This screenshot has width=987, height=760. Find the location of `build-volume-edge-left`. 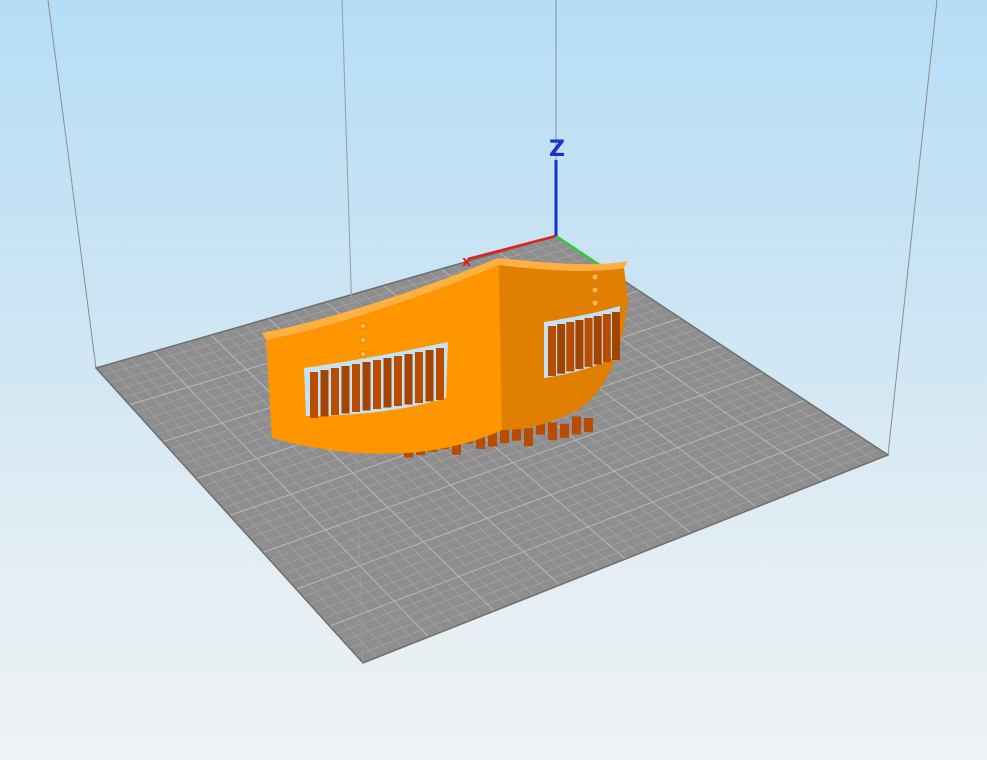

build-volume-edge-left is located at coordinates (72, 184).